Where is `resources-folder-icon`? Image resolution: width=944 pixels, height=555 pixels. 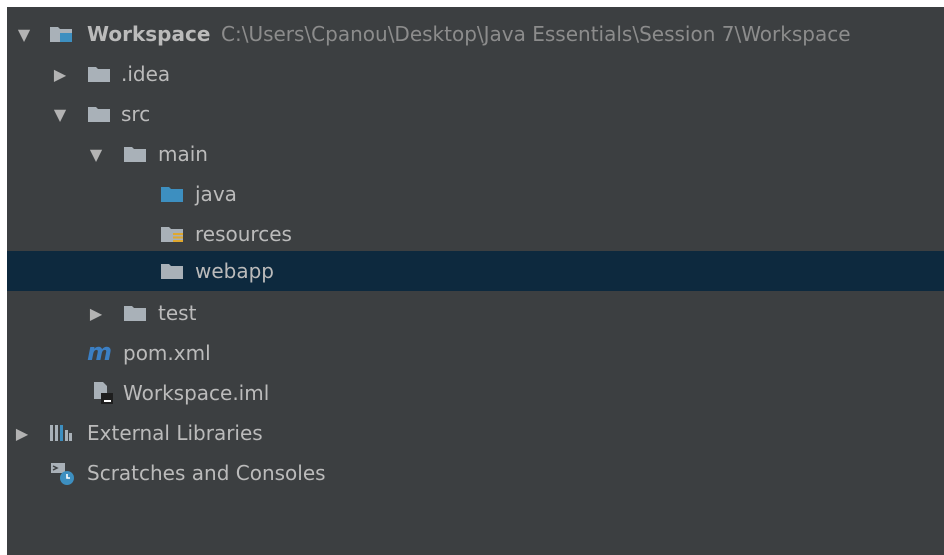 resources-folder-icon is located at coordinates (172, 234).